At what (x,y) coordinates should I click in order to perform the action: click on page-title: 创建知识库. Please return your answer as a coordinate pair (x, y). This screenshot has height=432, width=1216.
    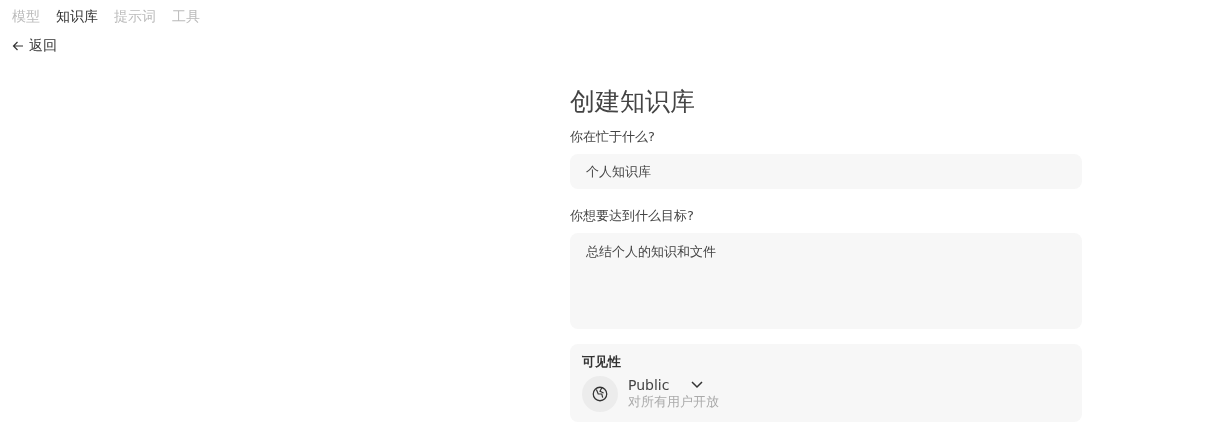
    Looking at the image, I should click on (633, 102).